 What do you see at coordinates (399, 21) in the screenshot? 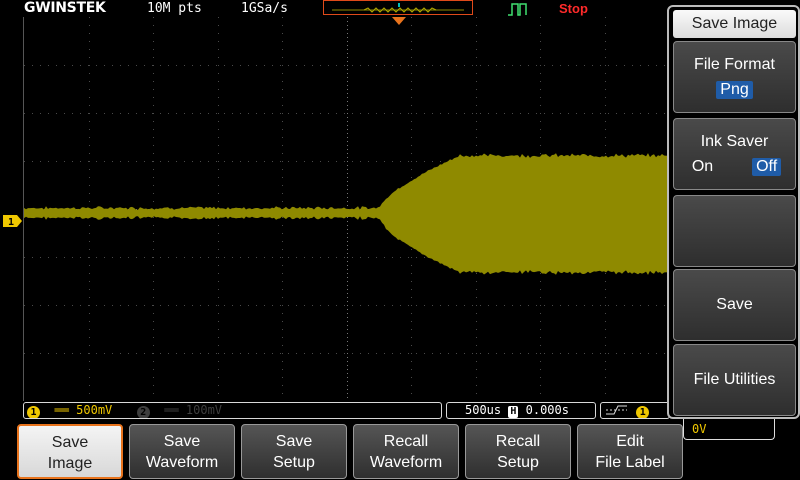
I see `trigger-position-marker` at bounding box center [399, 21].